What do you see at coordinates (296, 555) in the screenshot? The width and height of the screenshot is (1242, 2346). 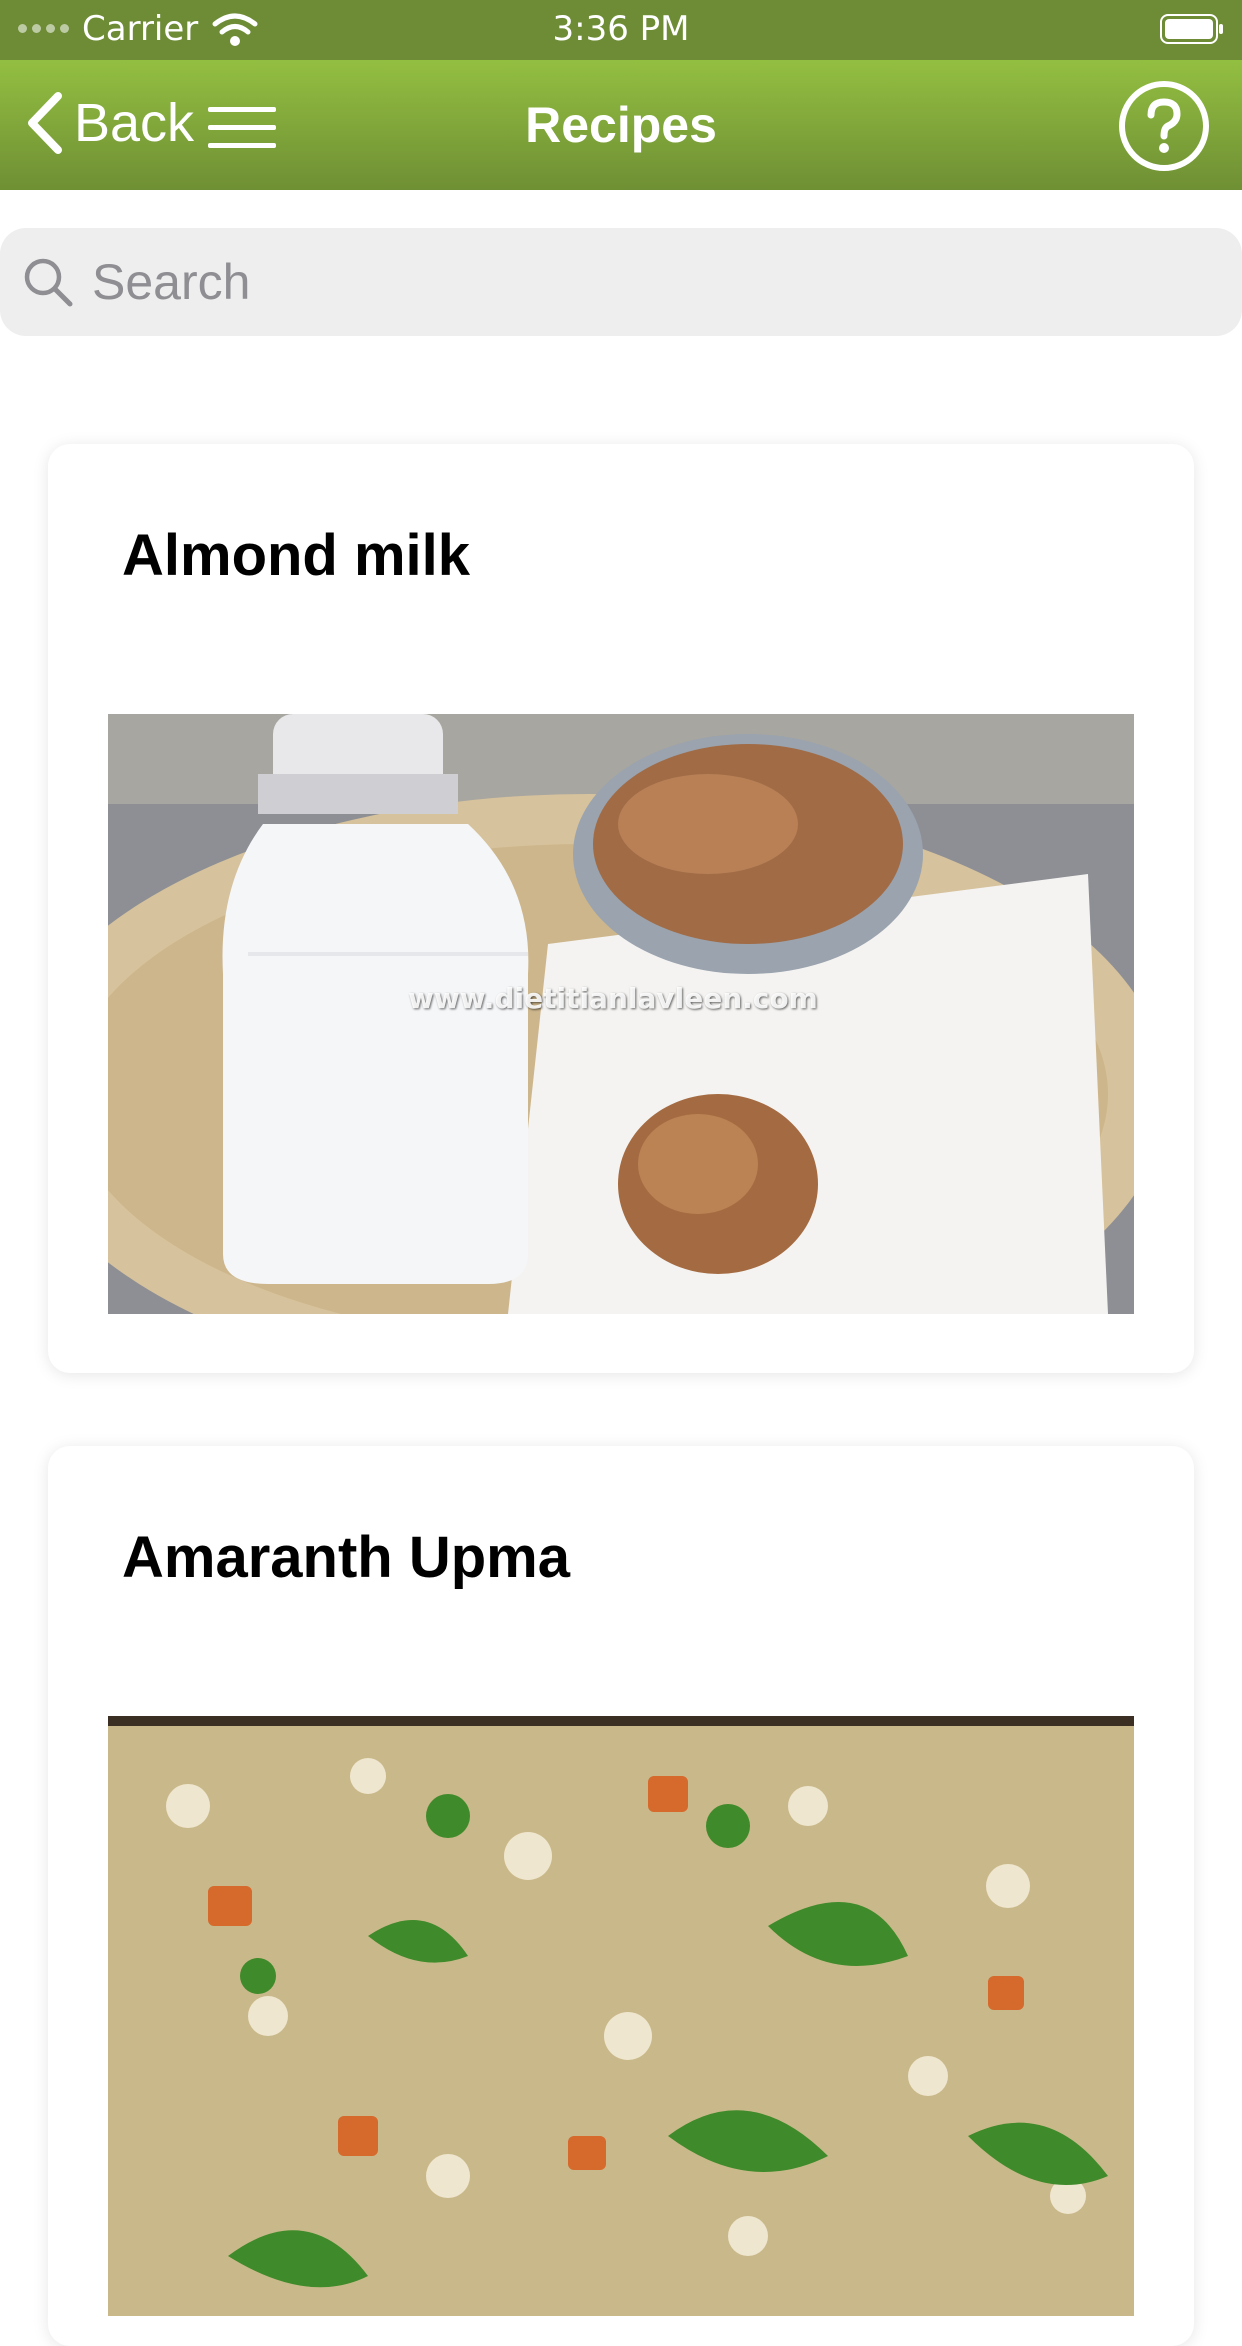 I see `recipe-title: Almond milk` at bounding box center [296, 555].